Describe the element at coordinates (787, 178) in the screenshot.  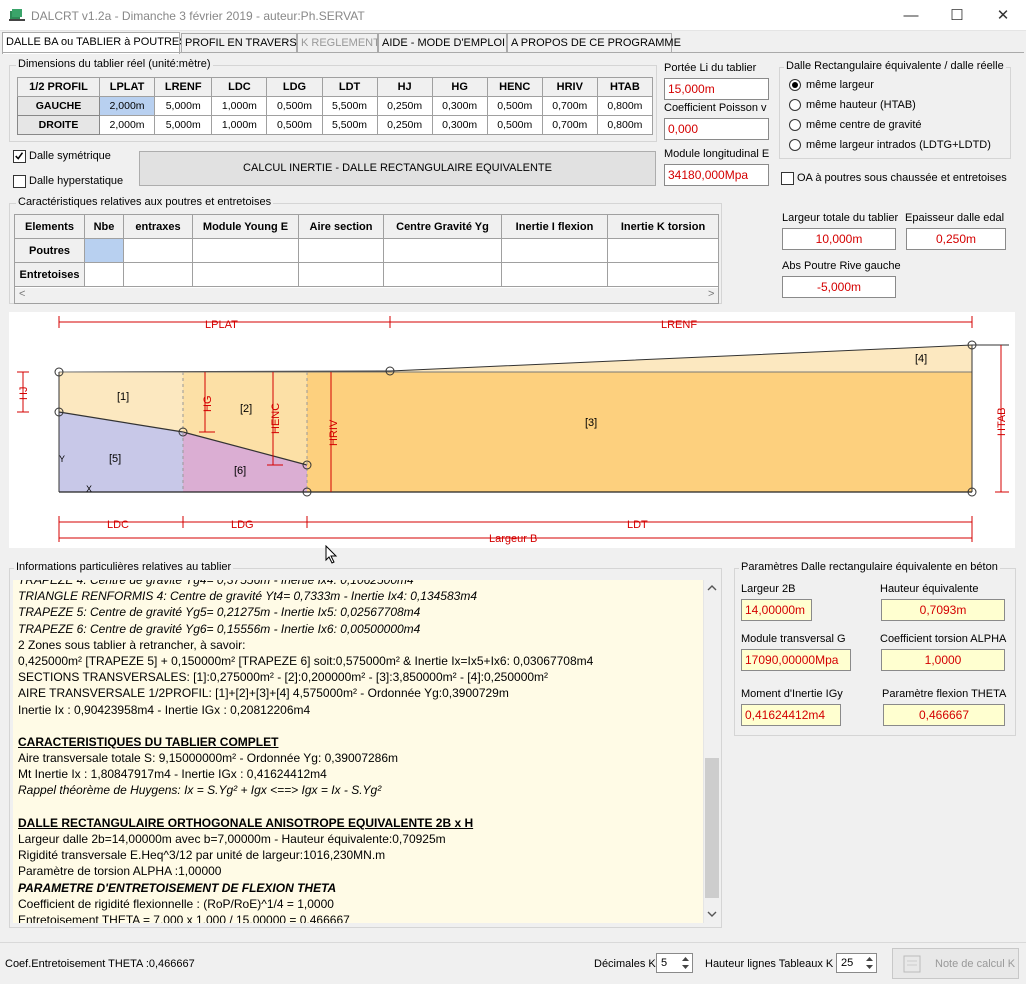
I see `oa-checkbox` at that location.